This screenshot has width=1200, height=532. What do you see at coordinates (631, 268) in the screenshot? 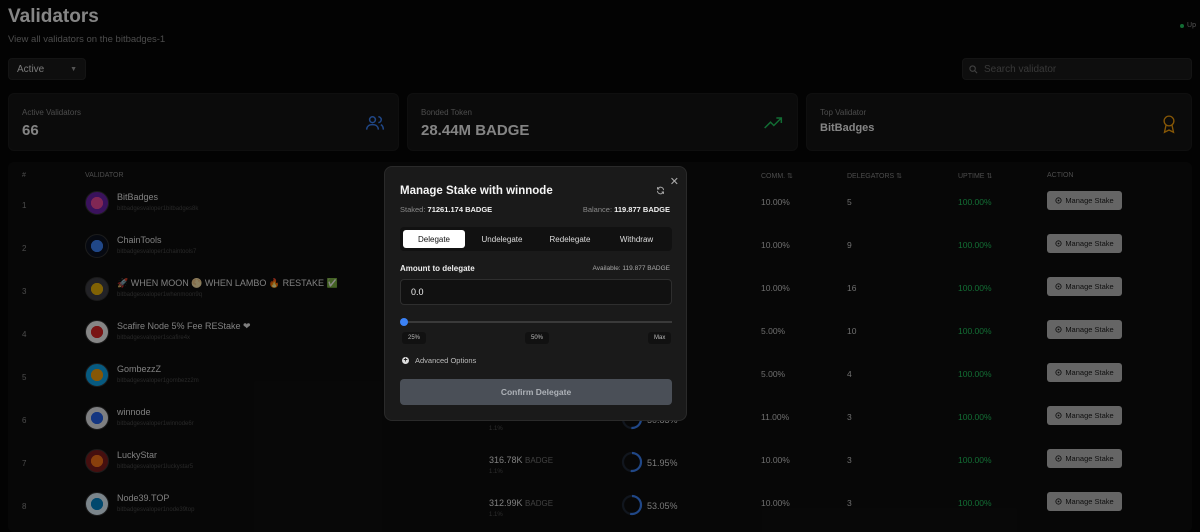
I see `available-balance: Available: 119.877 BADGE` at bounding box center [631, 268].